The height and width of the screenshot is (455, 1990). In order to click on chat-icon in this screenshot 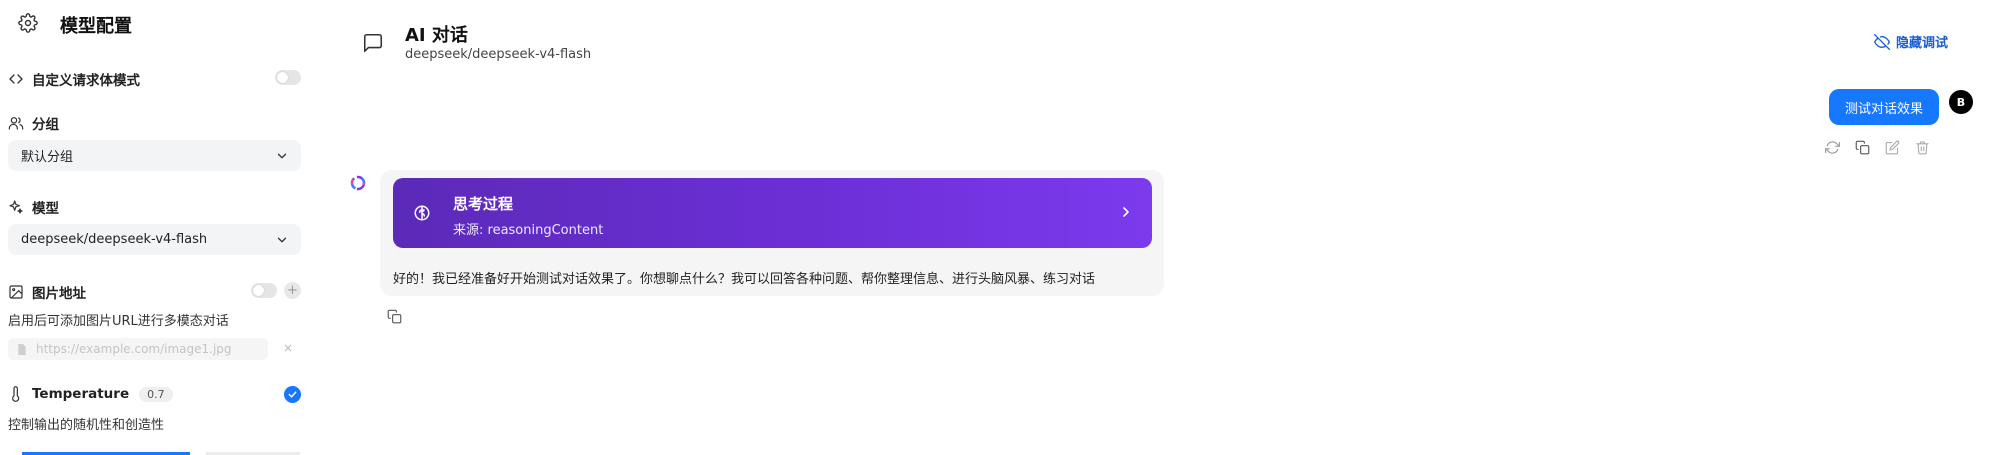, I will do `click(373, 43)`.